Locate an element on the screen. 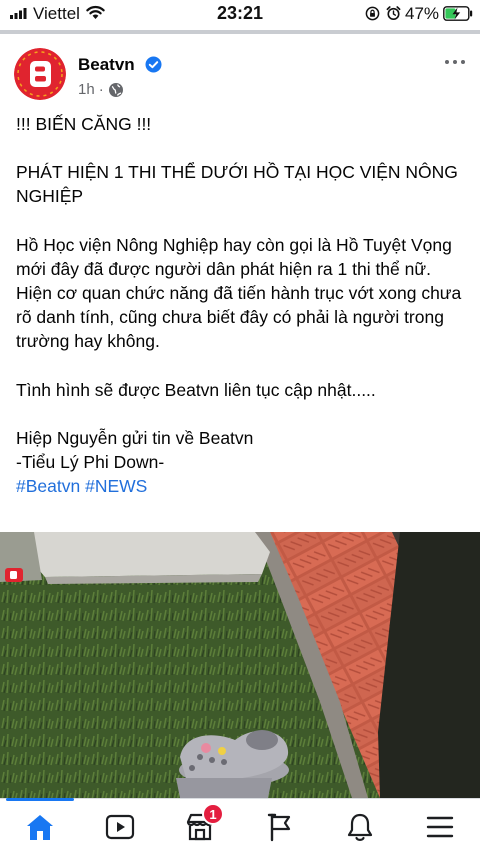 This screenshot has height=854, width=480. battery-icon is located at coordinates (458, 13).